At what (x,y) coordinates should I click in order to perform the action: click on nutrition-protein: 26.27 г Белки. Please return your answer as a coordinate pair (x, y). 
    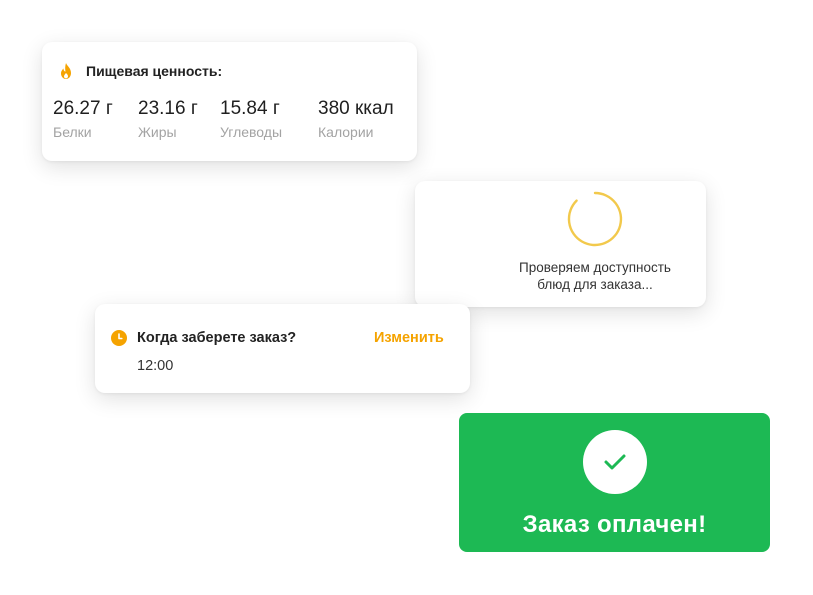
    Looking at the image, I should click on (83, 119).